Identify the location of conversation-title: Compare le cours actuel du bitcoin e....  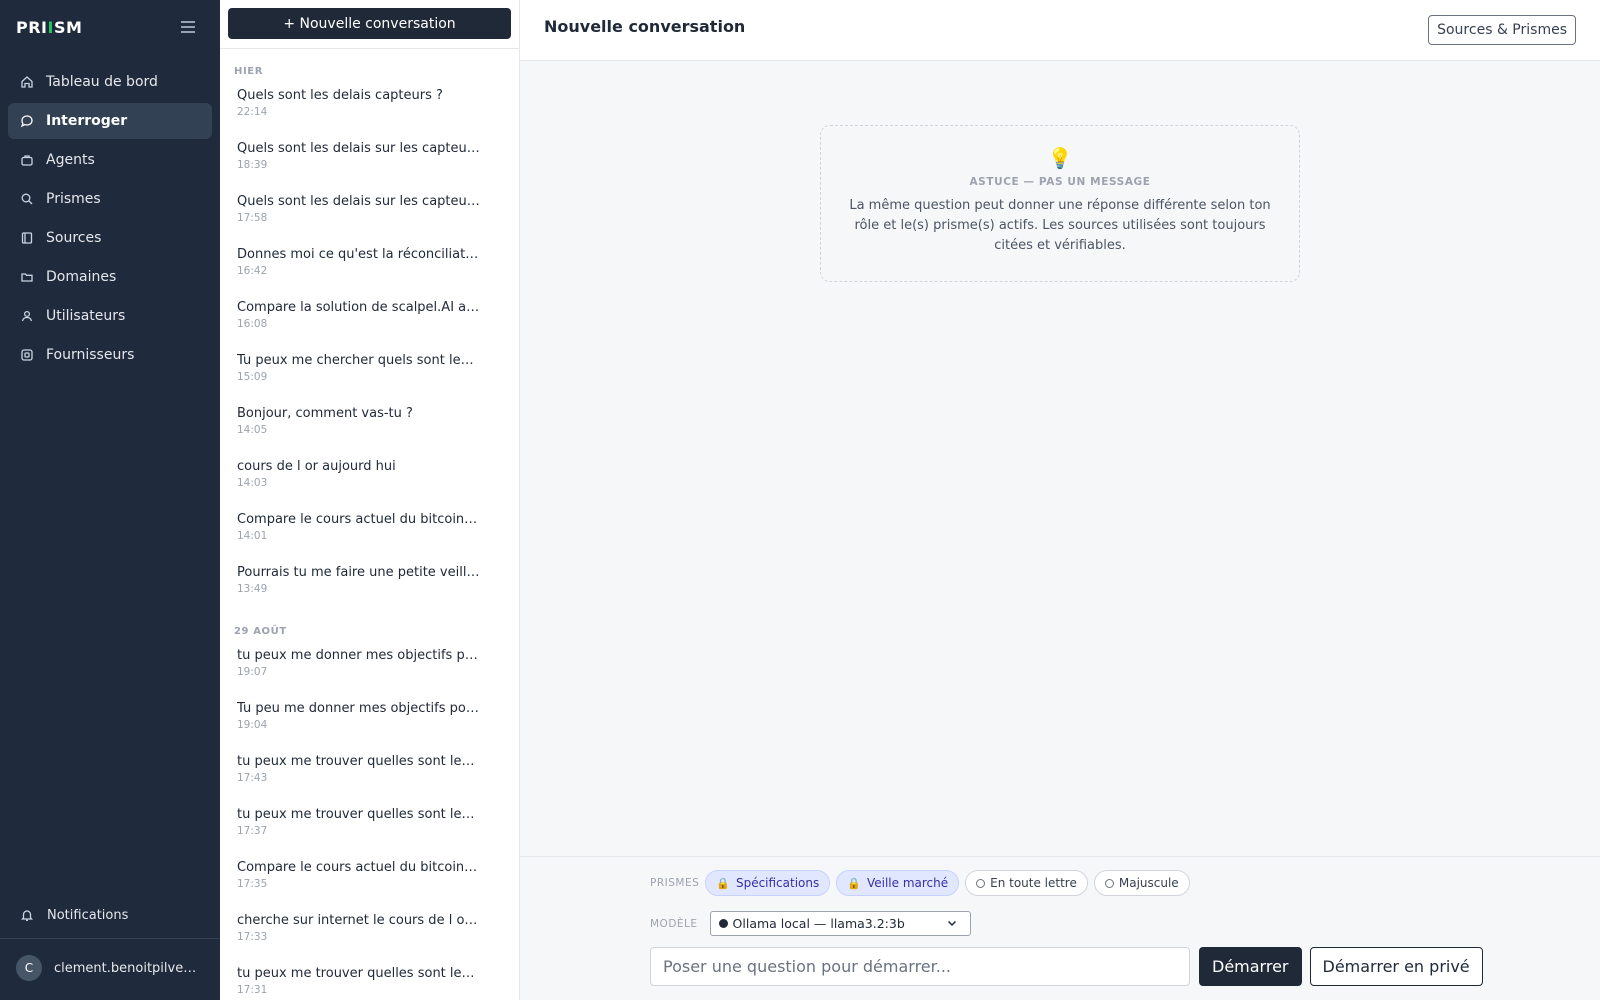
(358, 867).